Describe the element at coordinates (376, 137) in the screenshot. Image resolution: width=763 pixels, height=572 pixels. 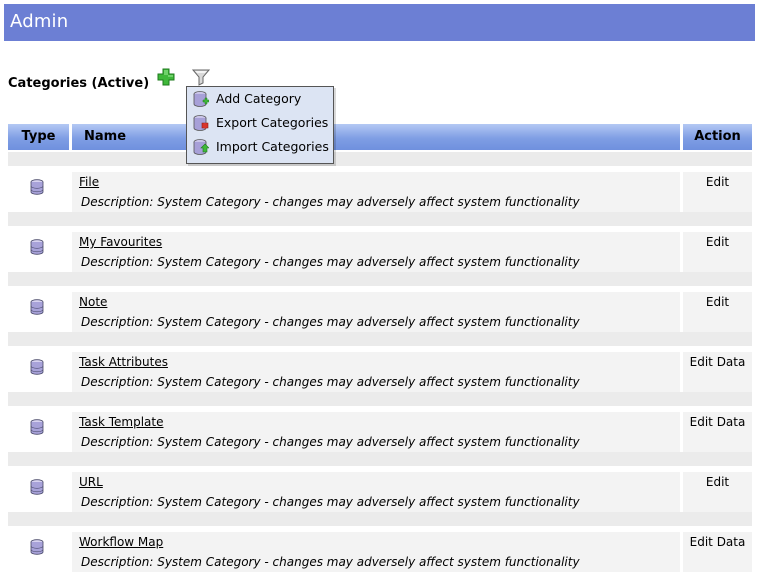
I see `column-header-name: Name` at that location.